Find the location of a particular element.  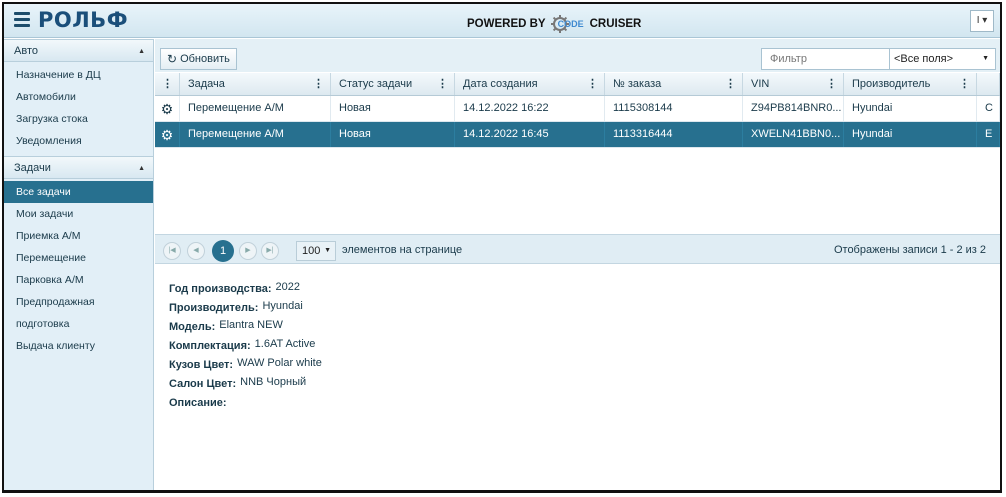

current-page-button: 1 is located at coordinates (223, 251).